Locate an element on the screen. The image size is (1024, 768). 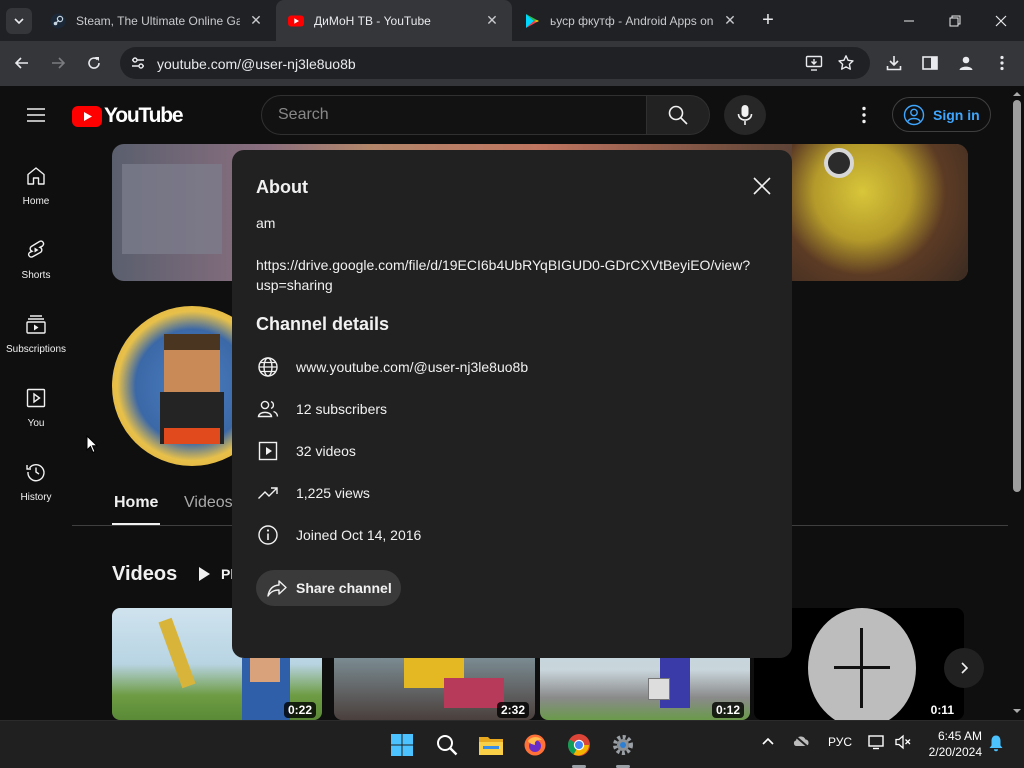
clock-time: 6:45 AM is located at coordinates (959, 736).